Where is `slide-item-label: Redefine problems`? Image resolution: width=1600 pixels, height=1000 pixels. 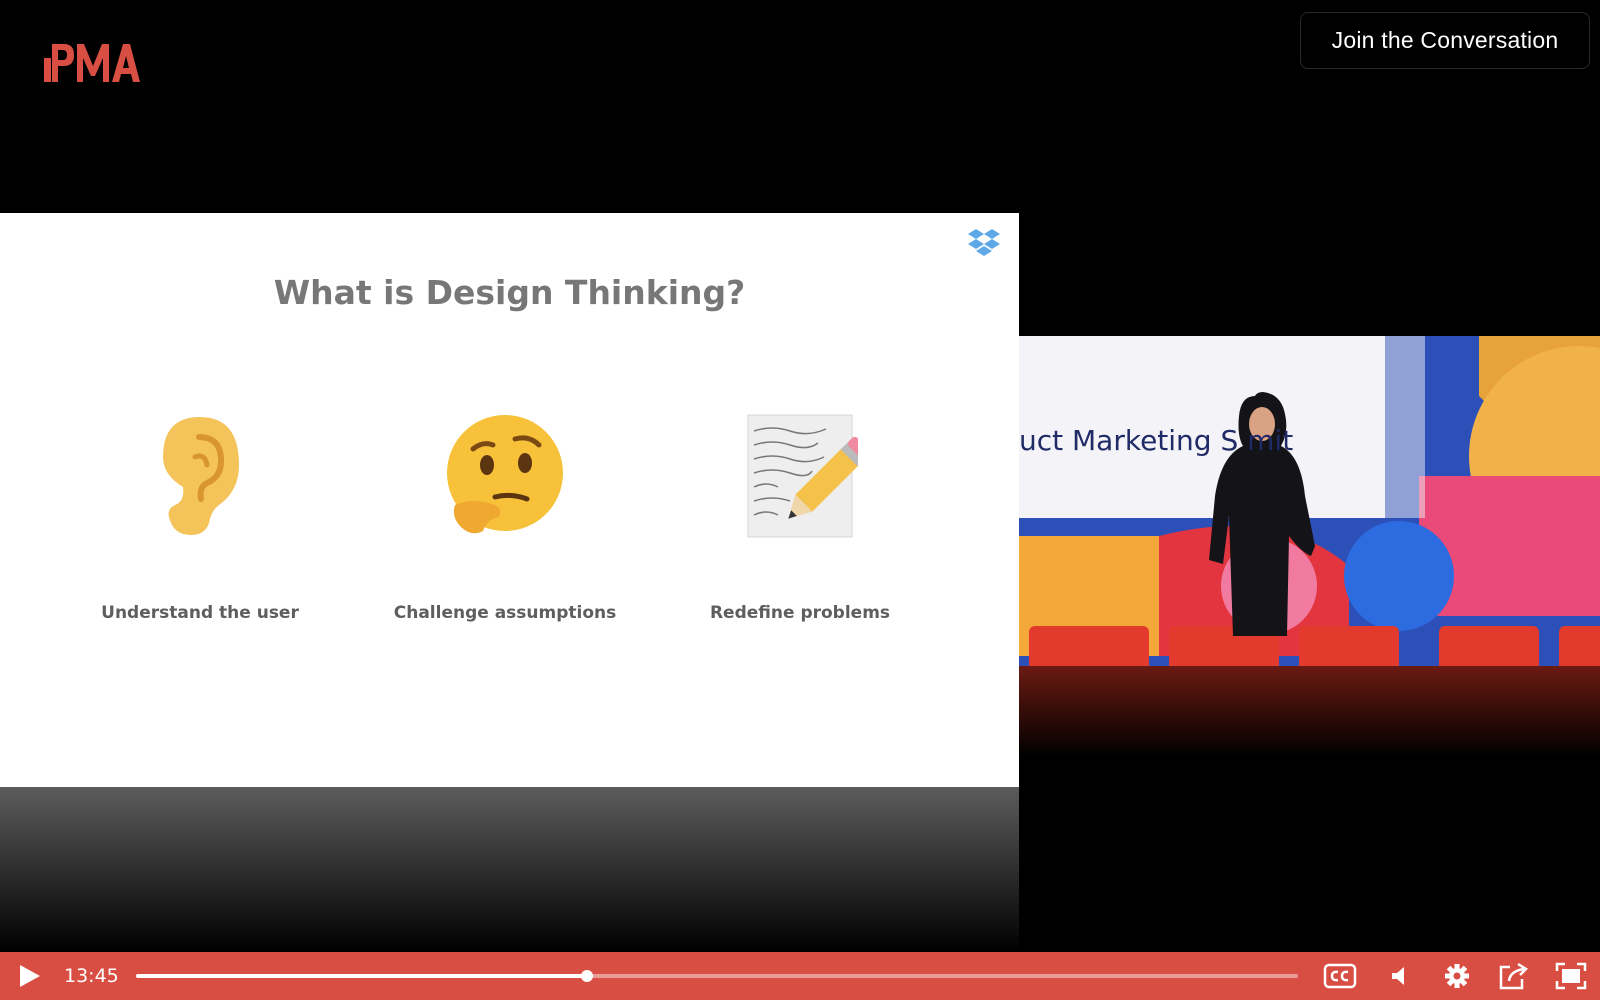 slide-item-label: Redefine problems is located at coordinates (800, 613).